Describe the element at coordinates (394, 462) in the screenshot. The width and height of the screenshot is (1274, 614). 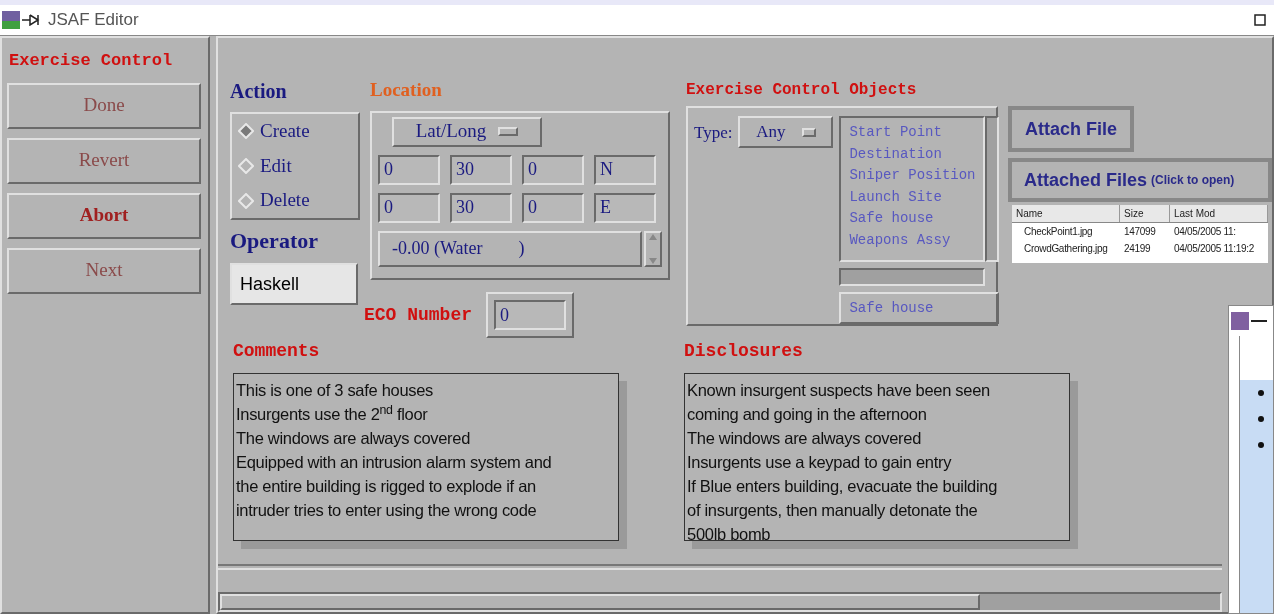
I see `note-line: Equipped with an intrusion alarm system and` at that location.